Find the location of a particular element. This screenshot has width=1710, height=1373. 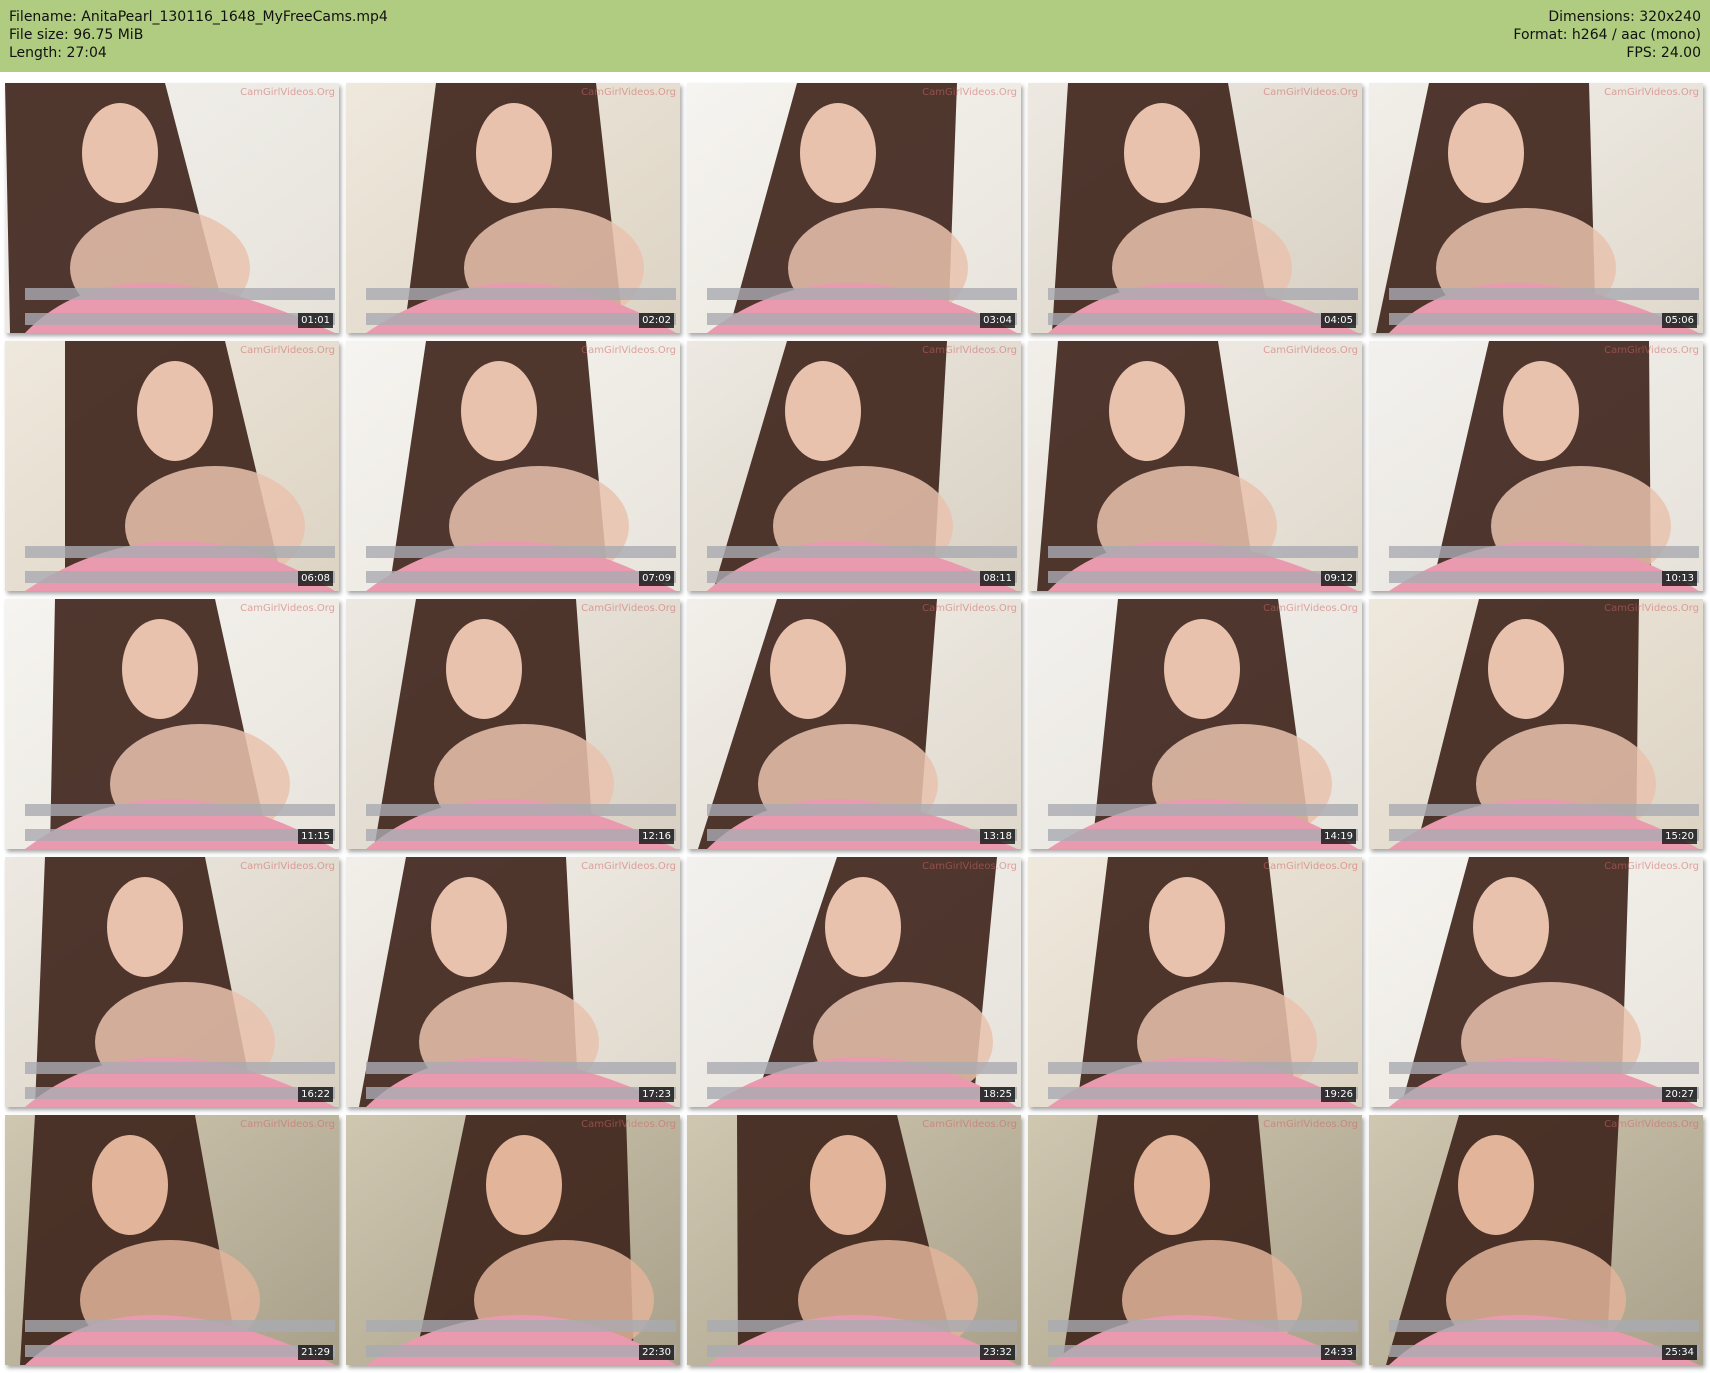

format-label: Format: h264 / aac (mono) is located at coordinates (1607, 35).